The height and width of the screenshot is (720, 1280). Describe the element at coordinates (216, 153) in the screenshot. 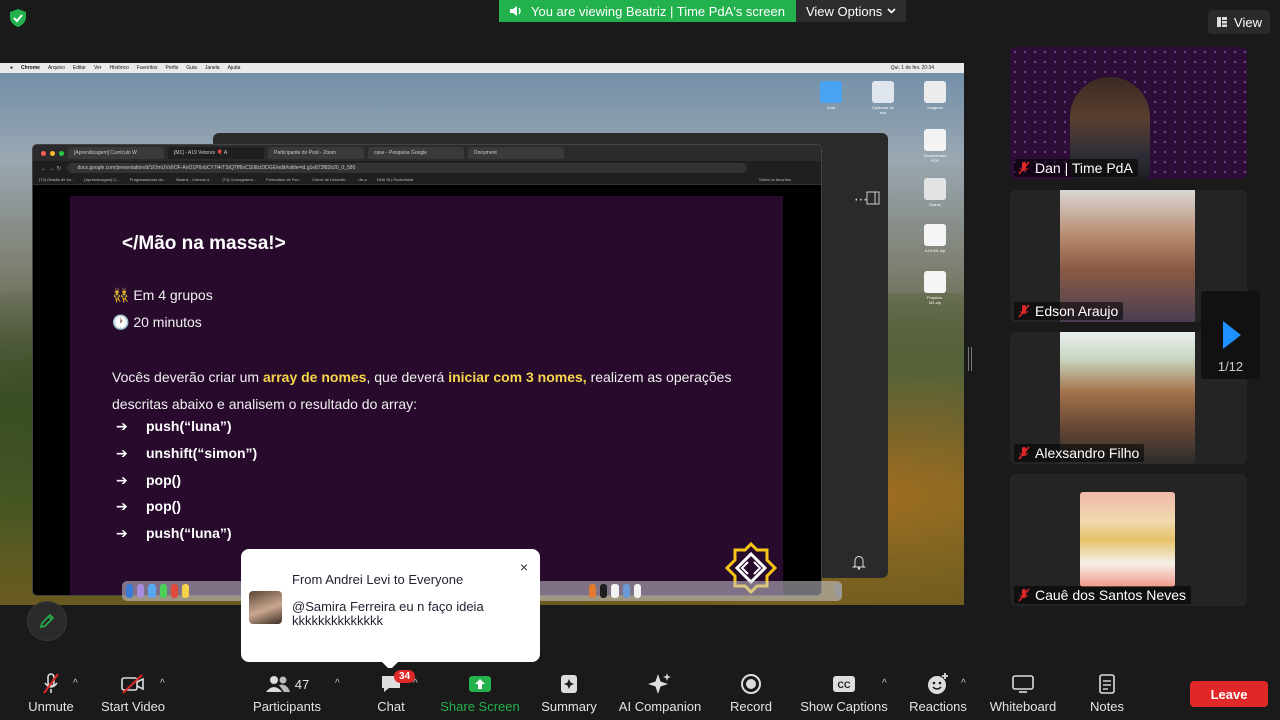

I see `browser-tab: [M1] - A19 Vetores 🎈 A` at that location.